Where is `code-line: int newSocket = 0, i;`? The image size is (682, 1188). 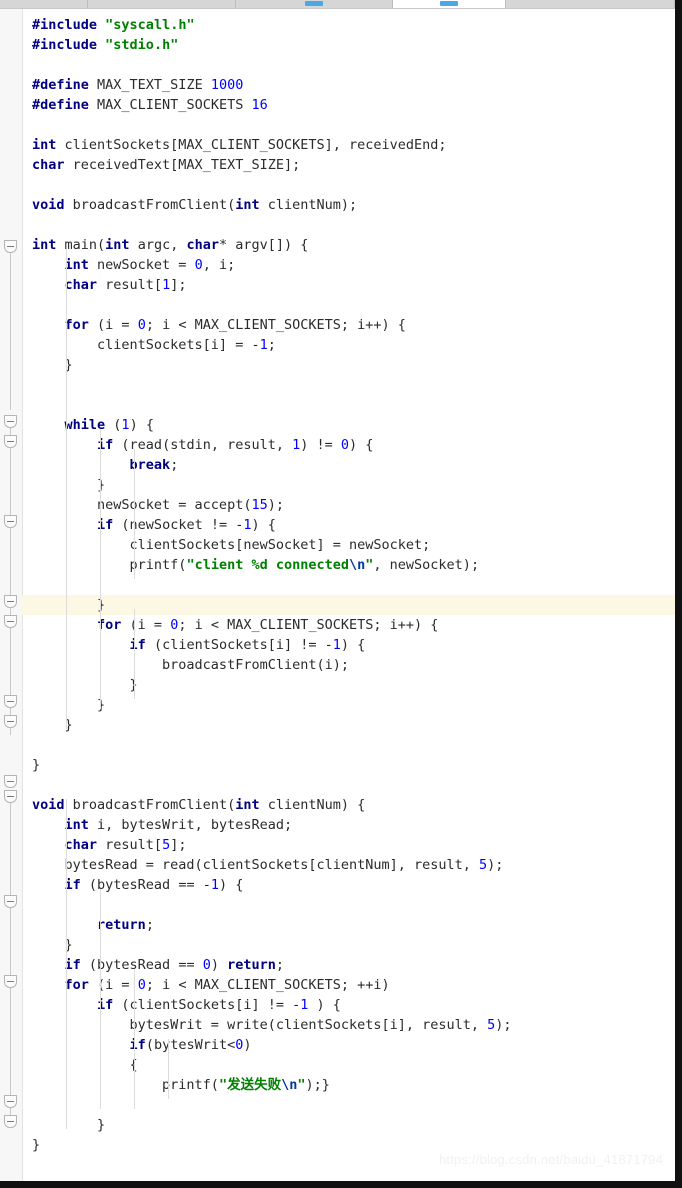 code-line: int newSocket = 0, i; is located at coordinates (348, 265).